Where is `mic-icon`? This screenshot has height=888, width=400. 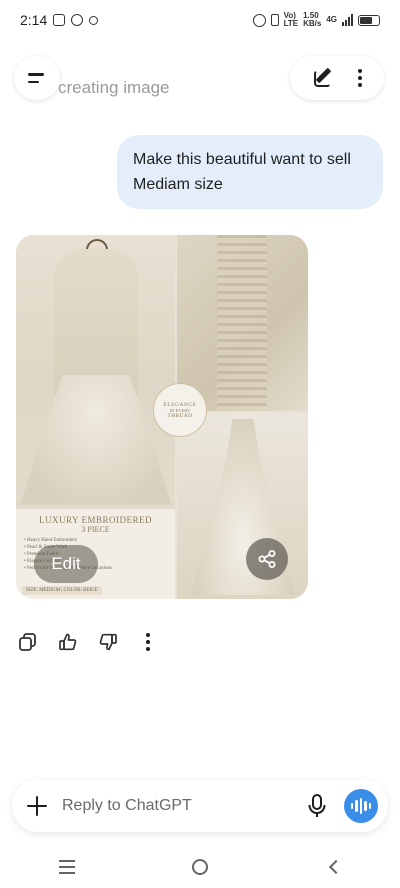
mic-icon is located at coordinates (317, 806).